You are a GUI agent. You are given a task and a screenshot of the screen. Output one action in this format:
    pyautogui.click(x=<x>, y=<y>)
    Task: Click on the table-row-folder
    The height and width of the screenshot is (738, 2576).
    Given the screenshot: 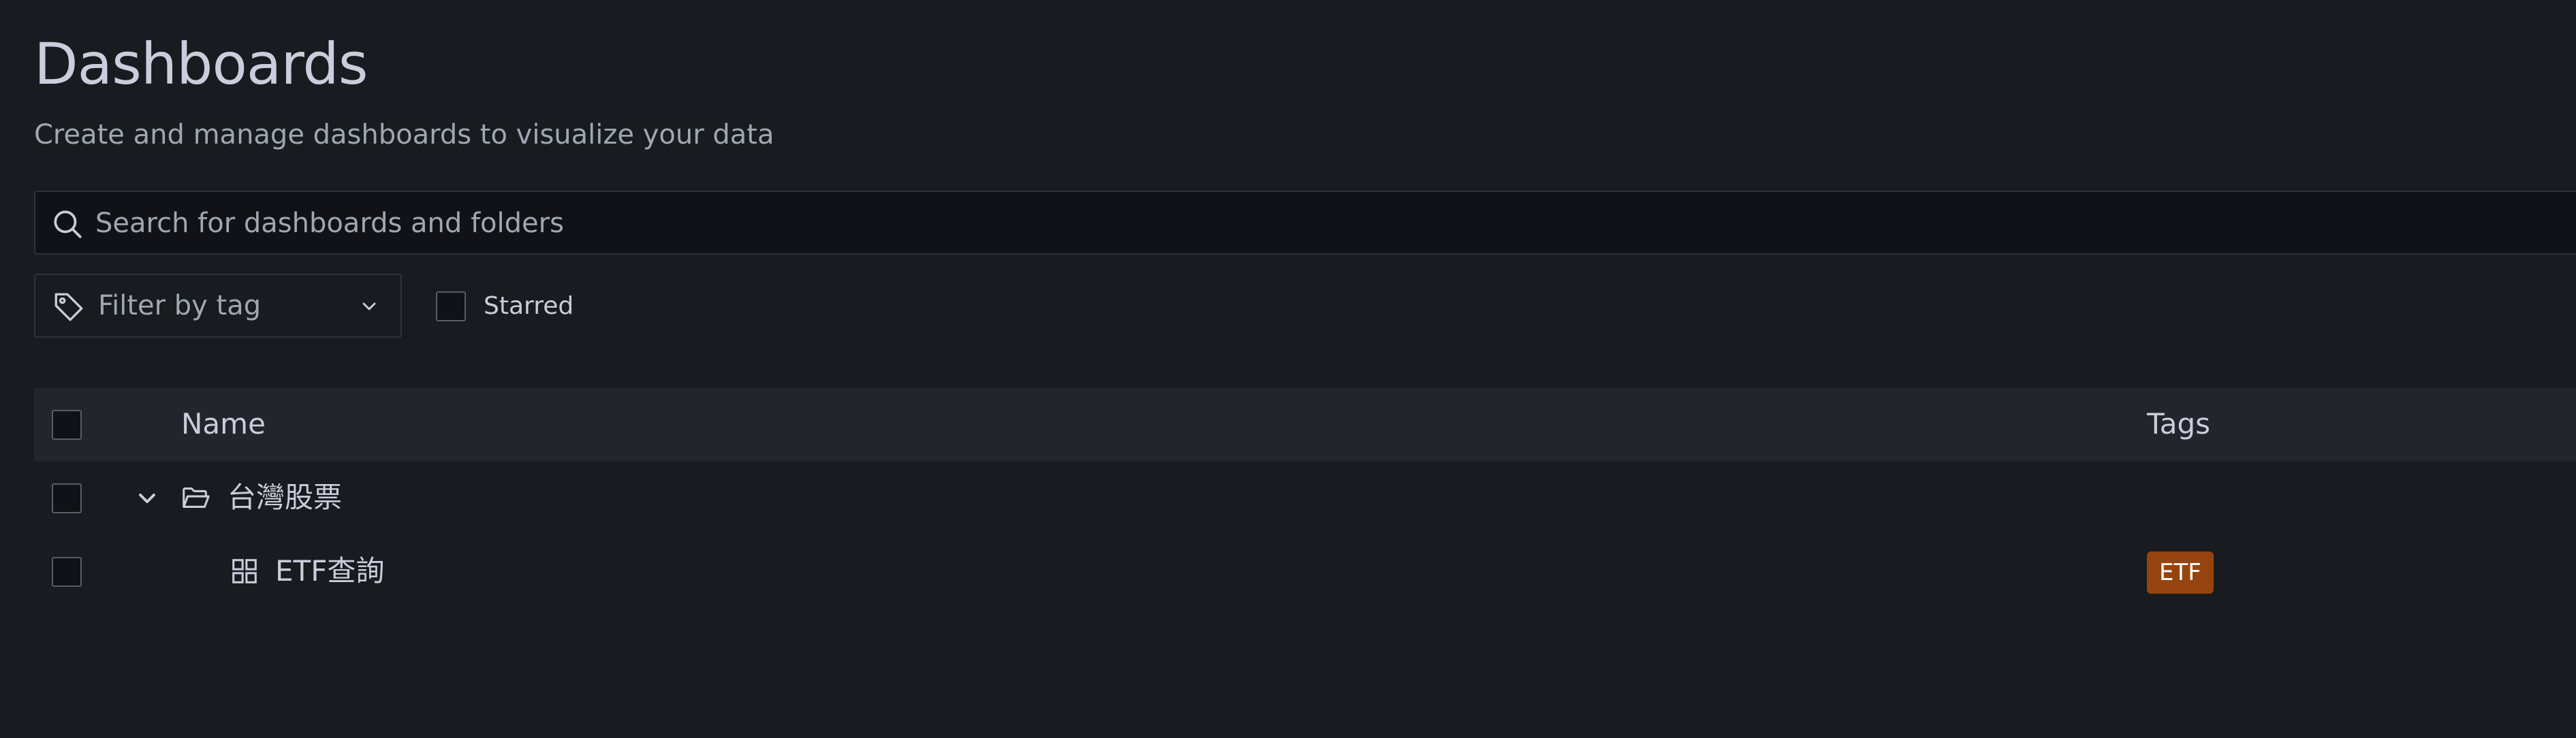 What is the action you would take?
    pyautogui.click(x=1305, y=498)
    